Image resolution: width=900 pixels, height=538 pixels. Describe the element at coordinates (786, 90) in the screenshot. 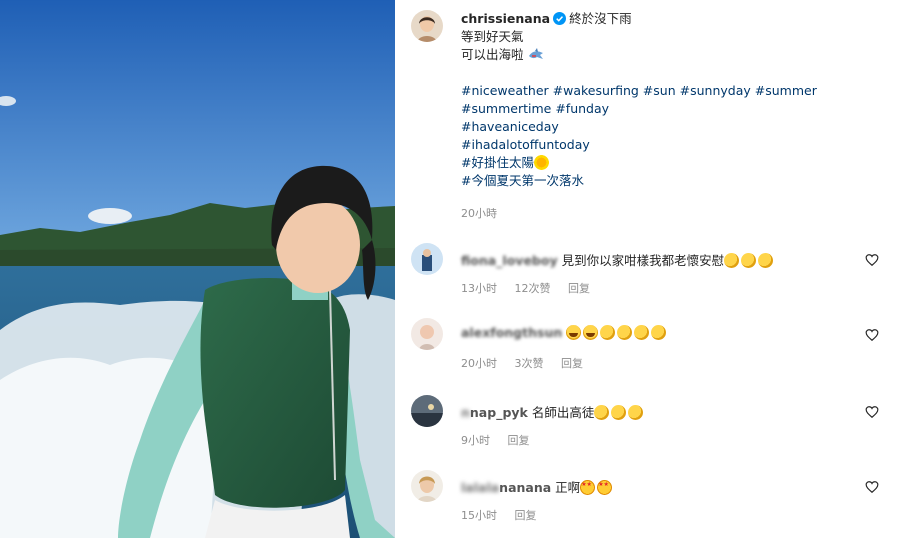

I see `hashtag-summer: #summer` at that location.